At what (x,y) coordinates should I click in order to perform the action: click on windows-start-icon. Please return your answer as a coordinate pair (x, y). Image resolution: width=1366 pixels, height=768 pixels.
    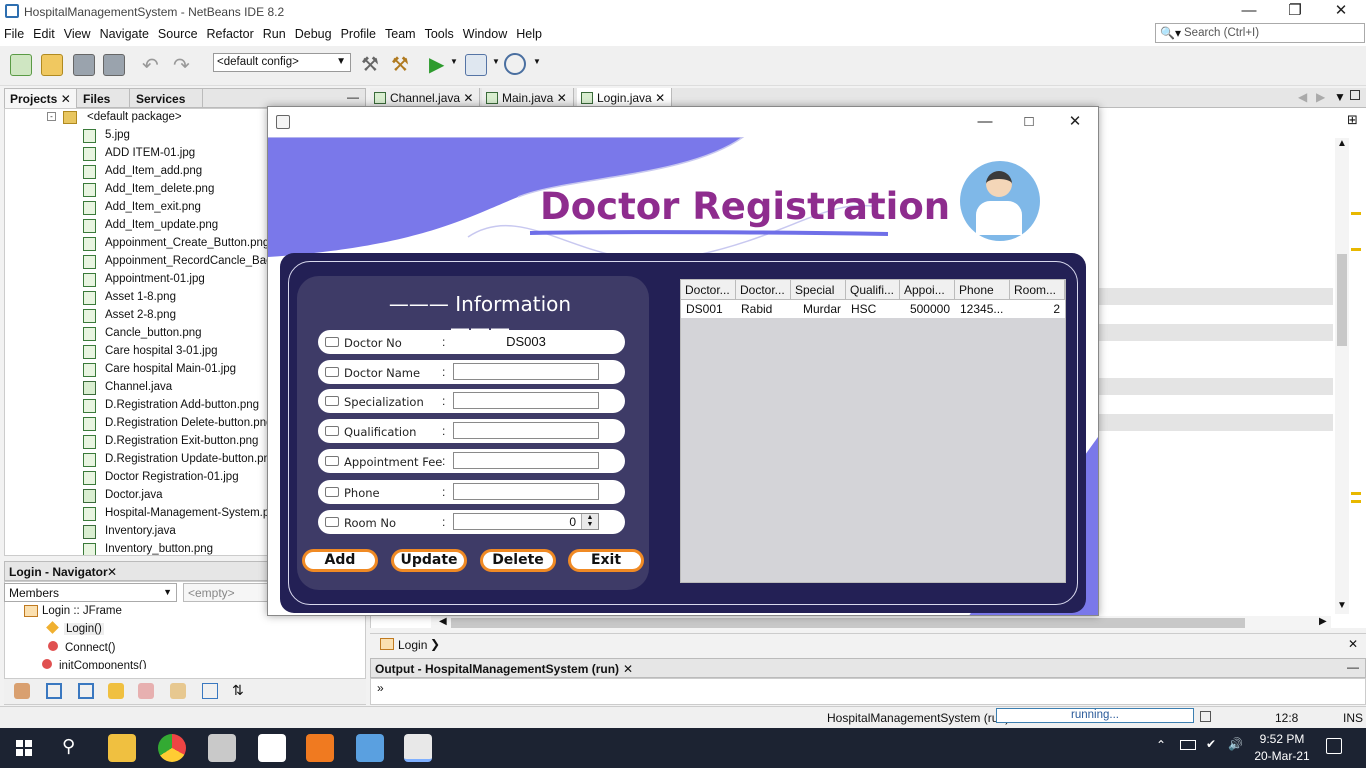
    Looking at the image, I should click on (24, 748).